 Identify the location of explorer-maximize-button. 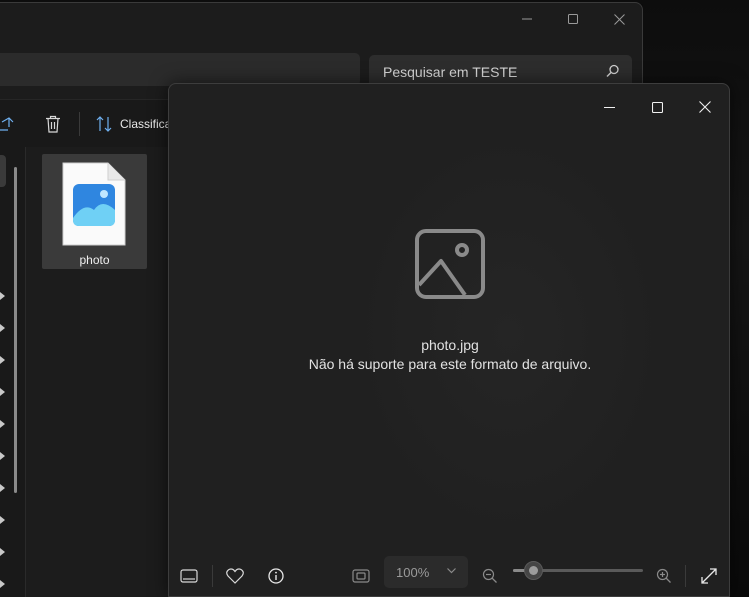
(573, 19).